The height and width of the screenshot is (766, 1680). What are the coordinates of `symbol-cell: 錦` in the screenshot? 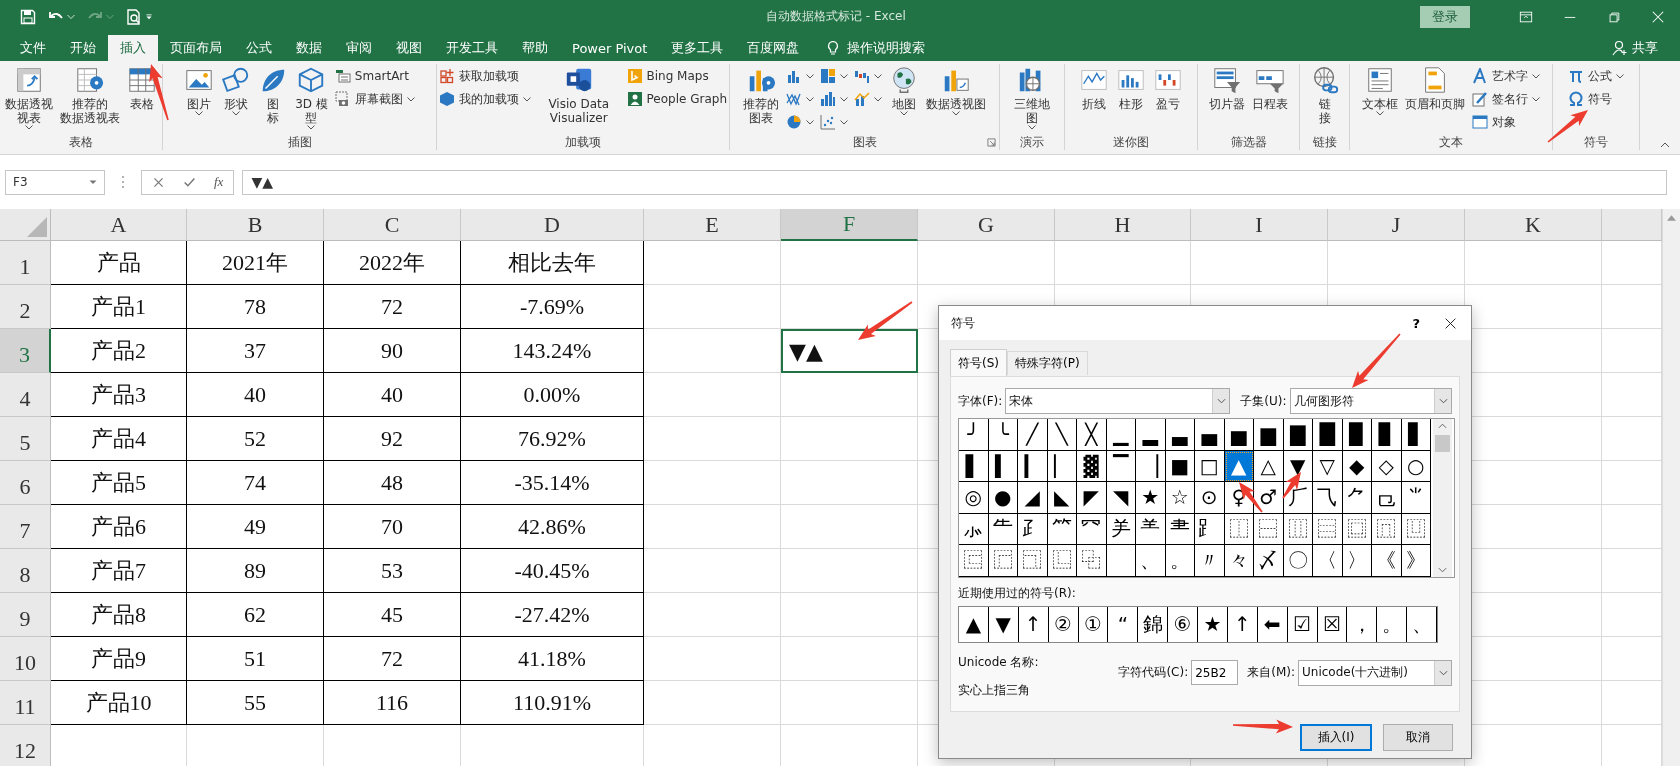 It's located at (1153, 624).